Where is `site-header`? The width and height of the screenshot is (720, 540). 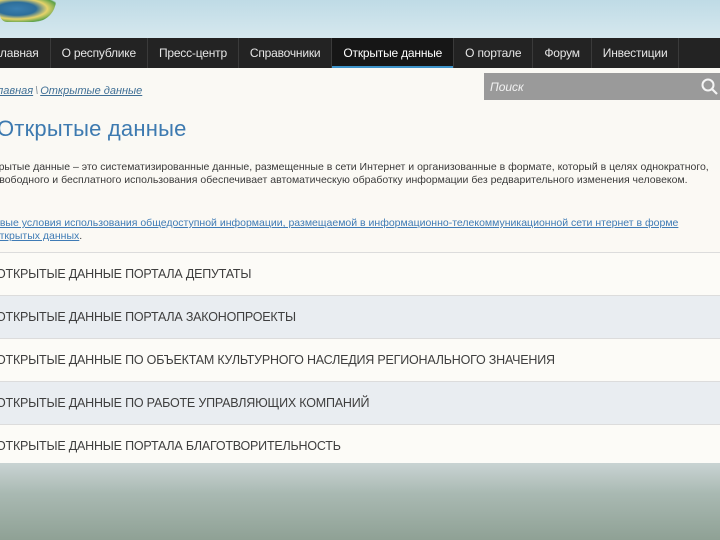 site-header is located at coordinates (360, 19).